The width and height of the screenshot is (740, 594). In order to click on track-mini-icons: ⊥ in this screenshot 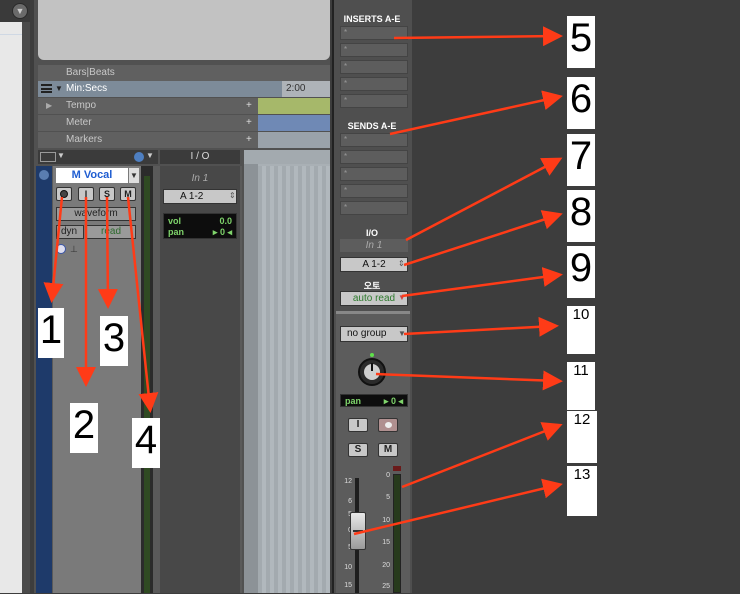, I will do `click(71, 250)`.